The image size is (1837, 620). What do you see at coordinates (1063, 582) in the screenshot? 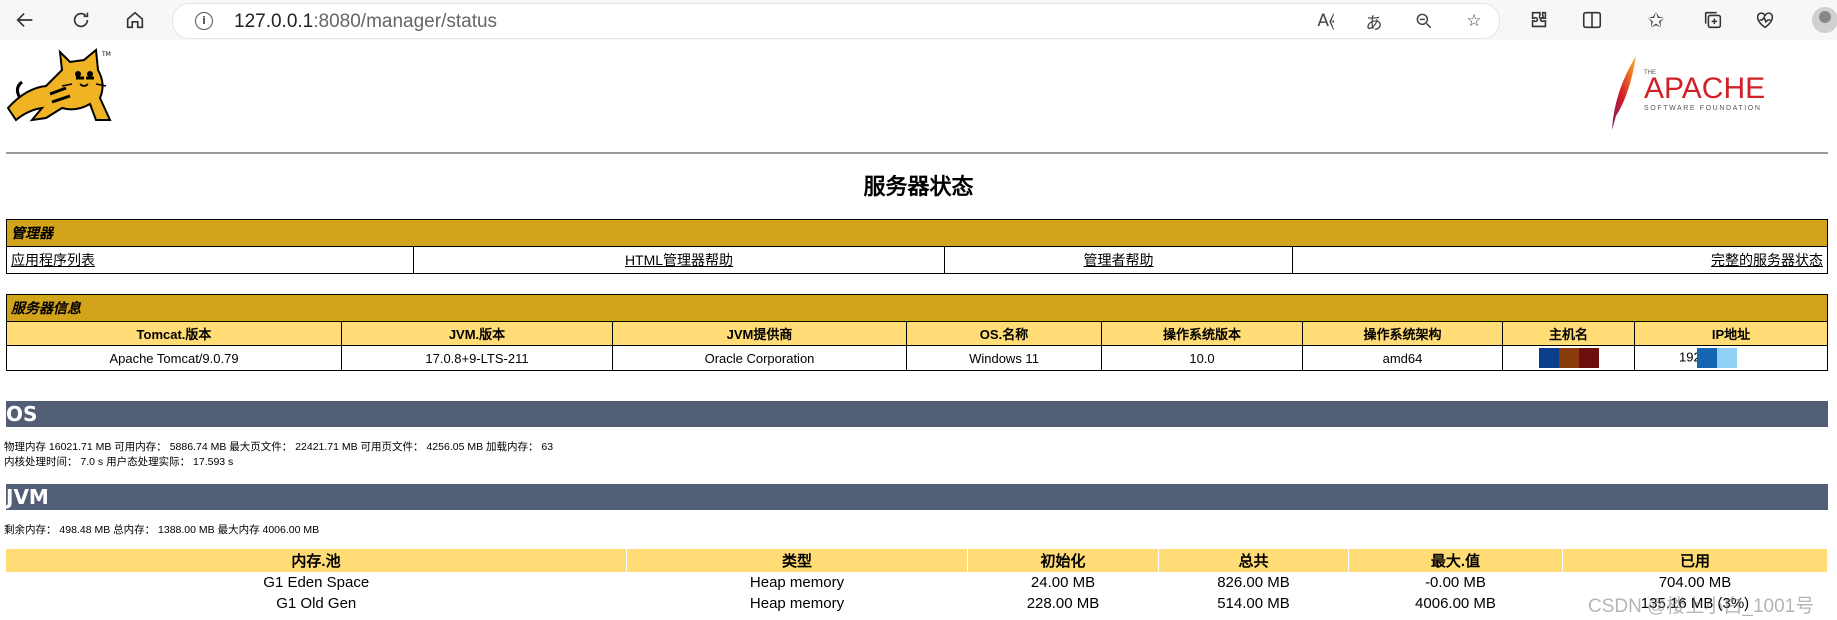
I see `memory-init-cell: 24.00 MB` at bounding box center [1063, 582].